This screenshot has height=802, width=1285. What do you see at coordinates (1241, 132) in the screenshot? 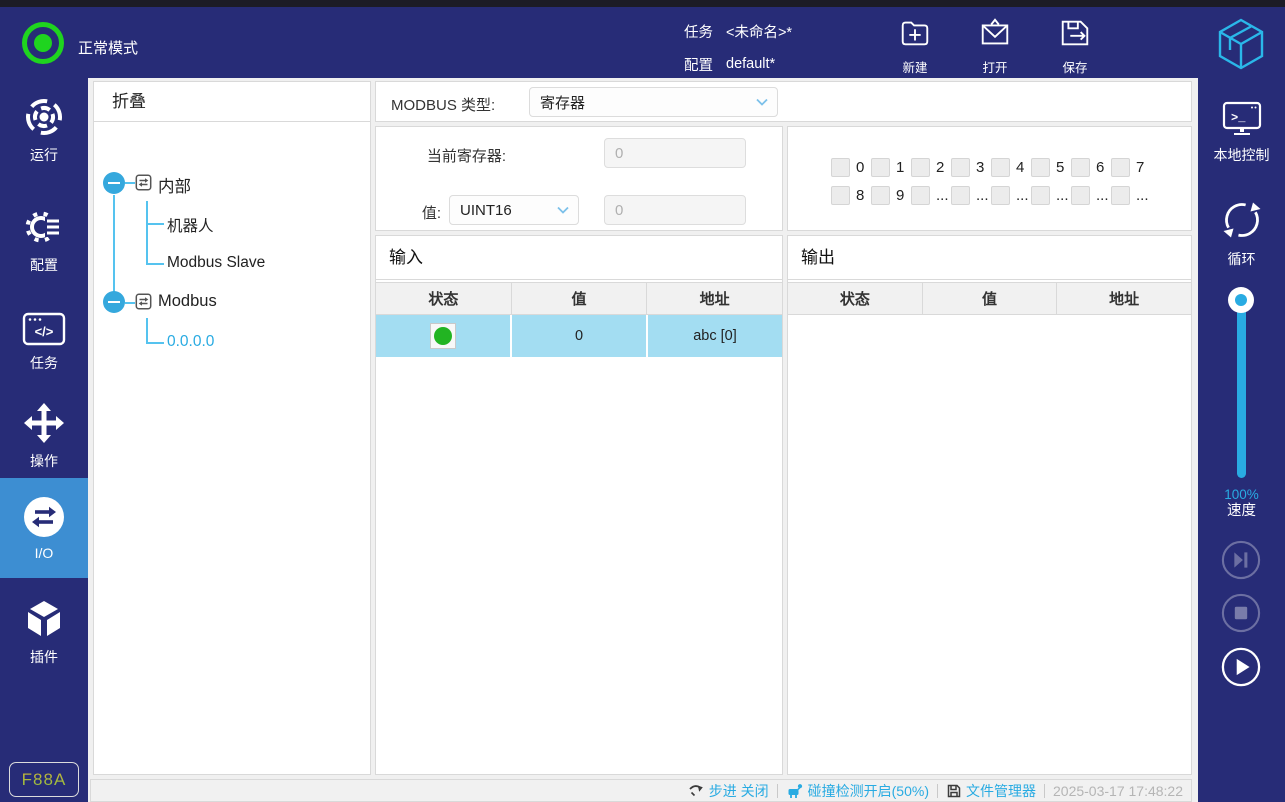
I see `sidebar-item-local-control: >_ 本地控制` at bounding box center [1241, 132].